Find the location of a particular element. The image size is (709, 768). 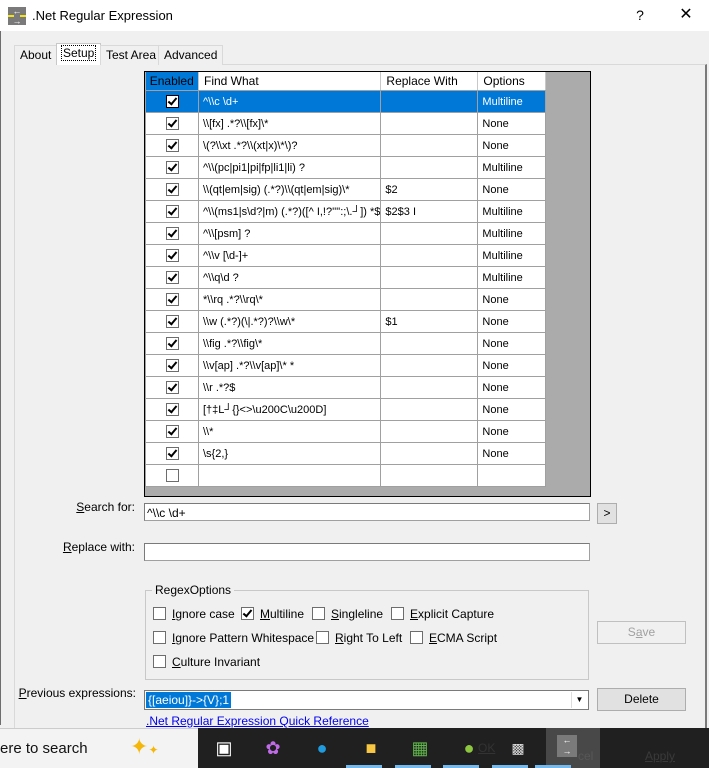

ignore-case-checkbox is located at coordinates (159, 613).